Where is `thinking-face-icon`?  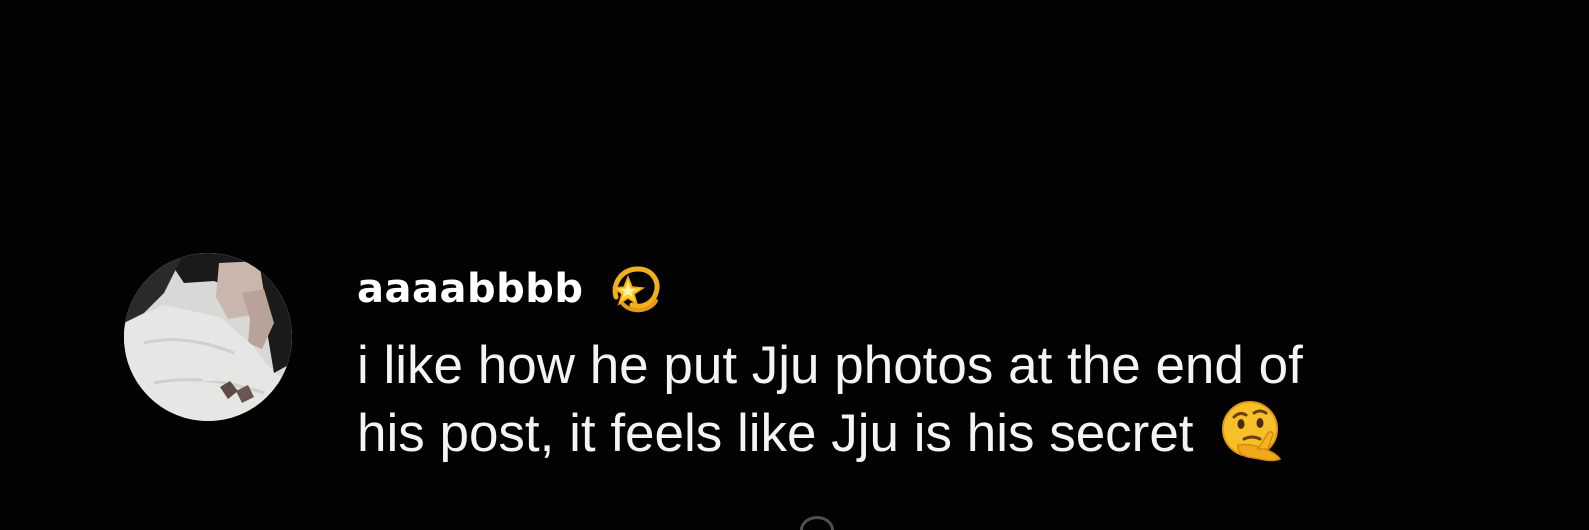
thinking-face-icon is located at coordinates (1252, 431).